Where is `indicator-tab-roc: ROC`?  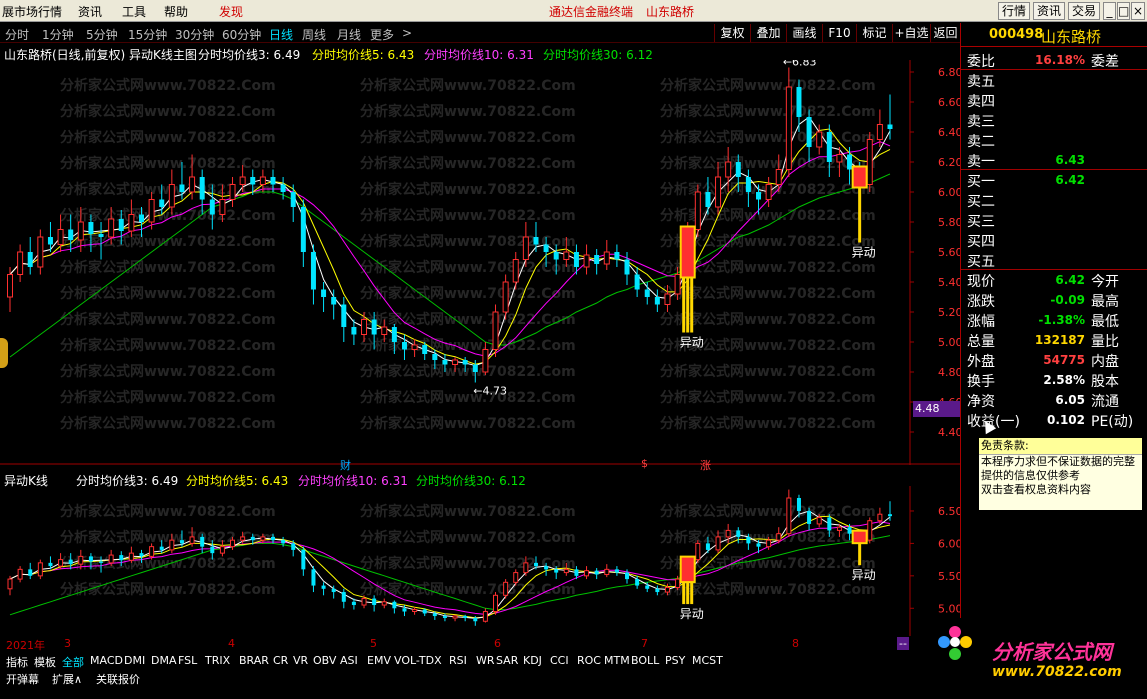 indicator-tab-roc: ROC is located at coordinates (589, 660).